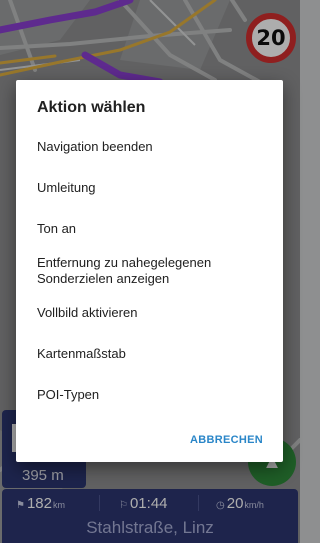 The height and width of the screenshot is (543, 320). What do you see at coordinates (152, 188) in the screenshot?
I see `menu-item-umleitung: Umleitung` at bounding box center [152, 188].